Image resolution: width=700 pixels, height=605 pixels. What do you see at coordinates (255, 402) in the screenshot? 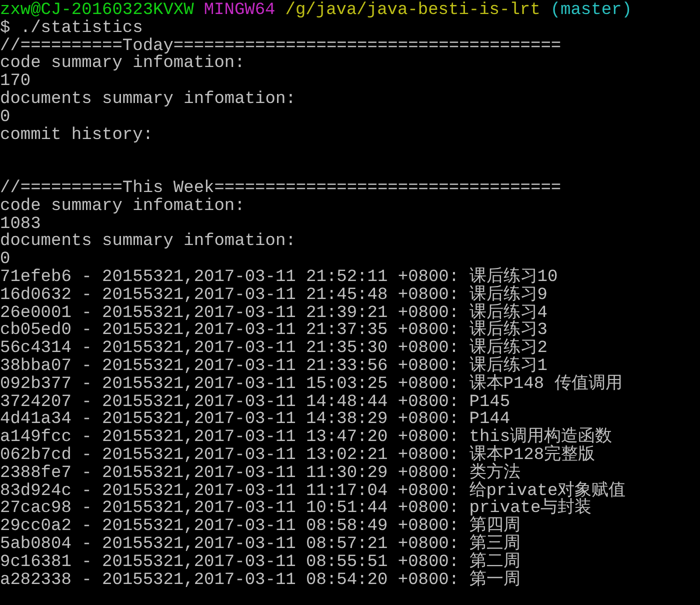
I see `output-line: 3724207 - 20155321,2017-03-11 14:48:44 +0800: P145` at bounding box center [255, 402].